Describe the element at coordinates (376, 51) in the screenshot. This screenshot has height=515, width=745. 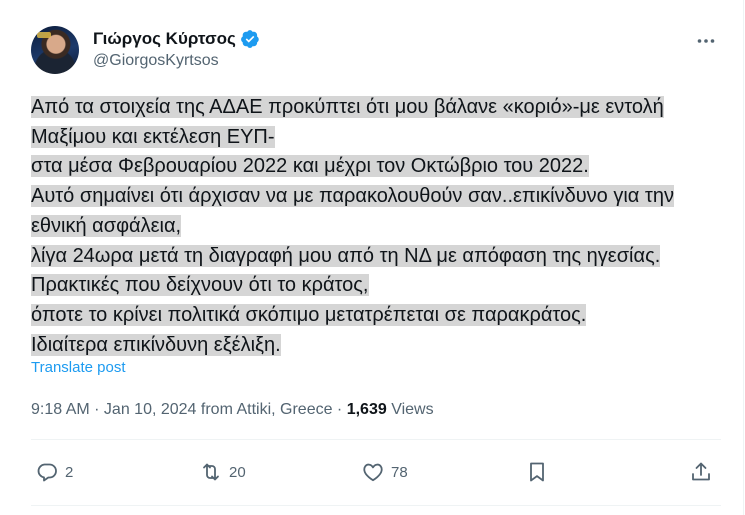
I see `tweet-header: Γιώργος Κύρτσος @GiorgosKyrtsos` at that location.